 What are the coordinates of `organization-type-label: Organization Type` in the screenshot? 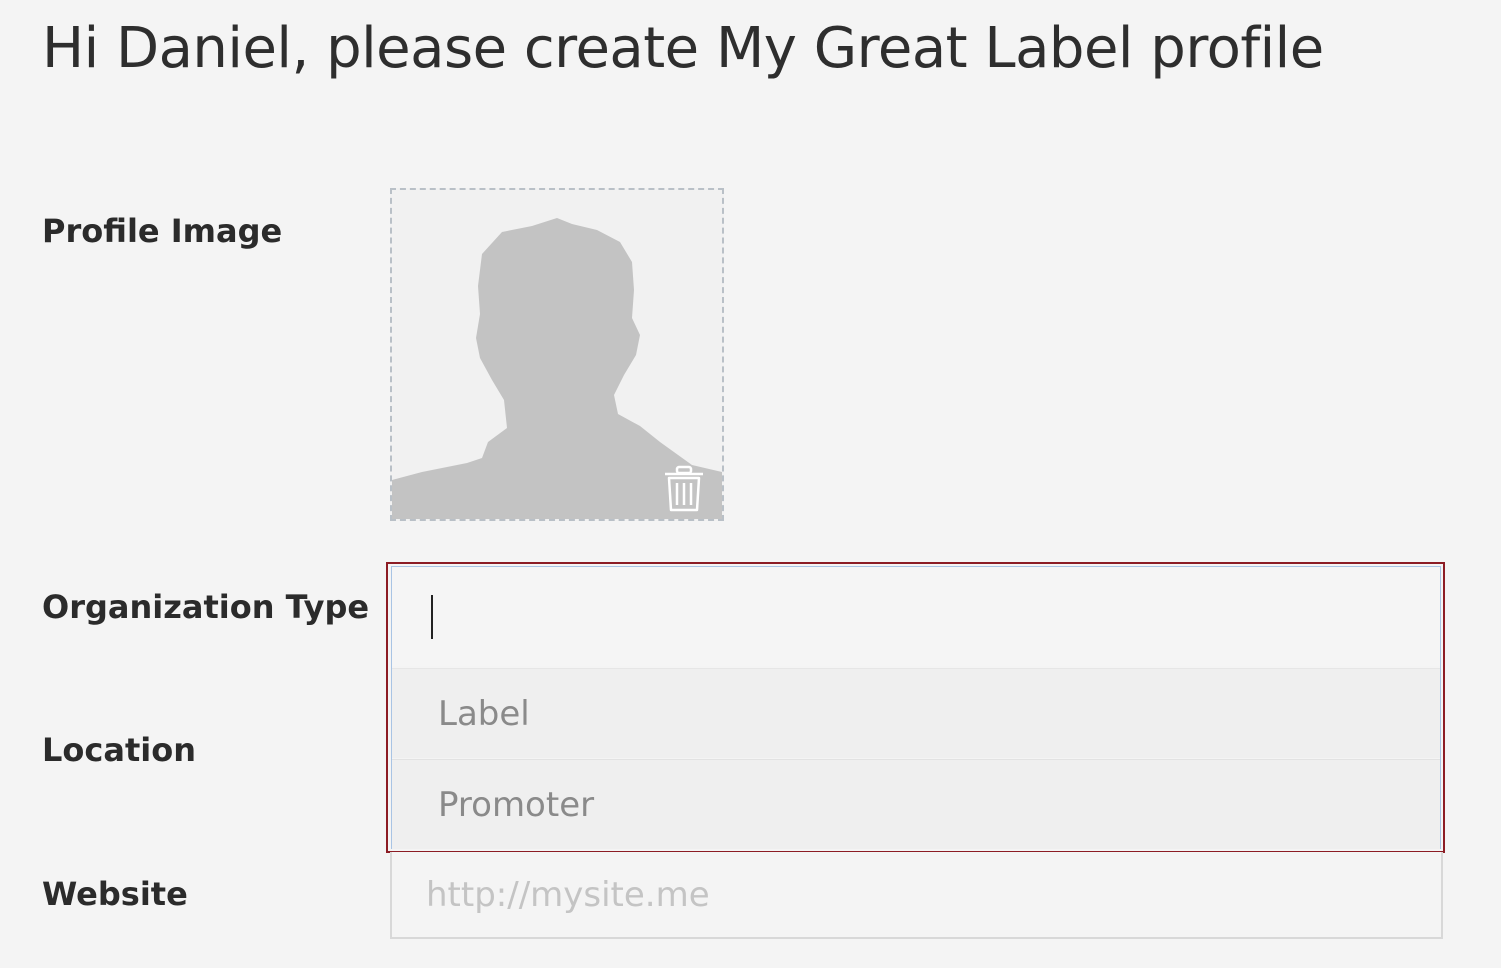 It's located at (206, 607).